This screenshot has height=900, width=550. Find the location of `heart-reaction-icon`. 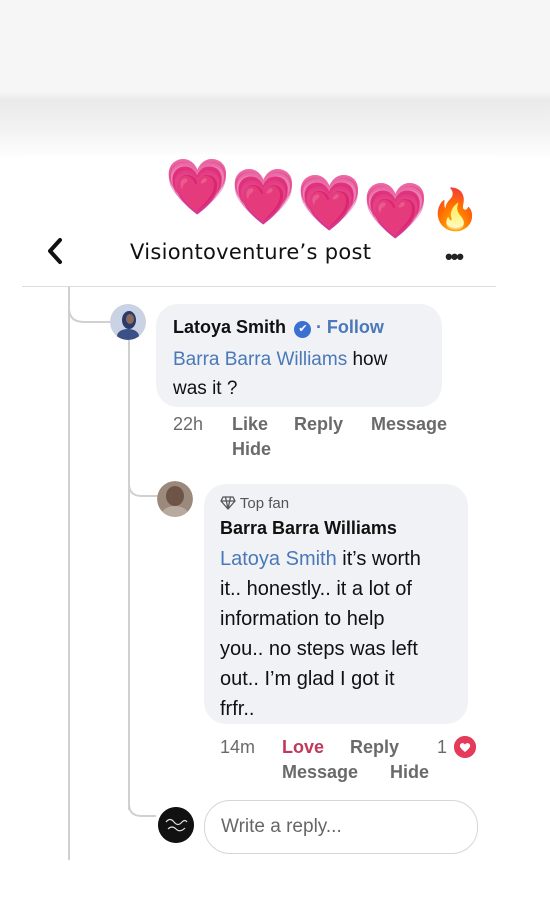

heart-reaction-icon is located at coordinates (465, 747).